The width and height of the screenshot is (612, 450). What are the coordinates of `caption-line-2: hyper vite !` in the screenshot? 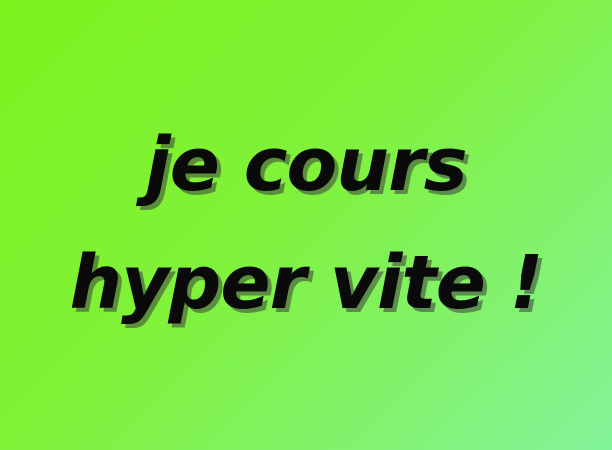 It's located at (306, 283).